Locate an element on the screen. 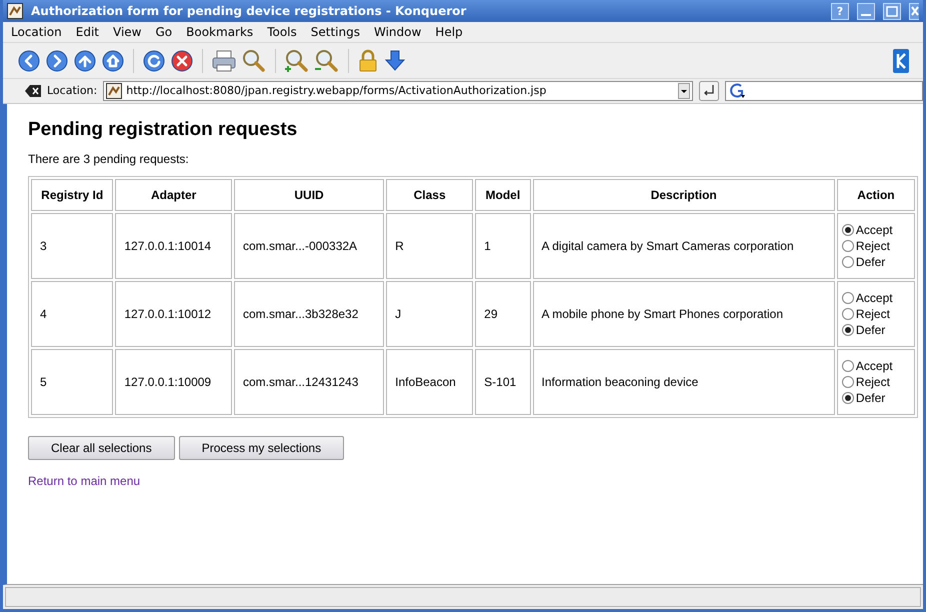  home-icon is located at coordinates (113, 60).